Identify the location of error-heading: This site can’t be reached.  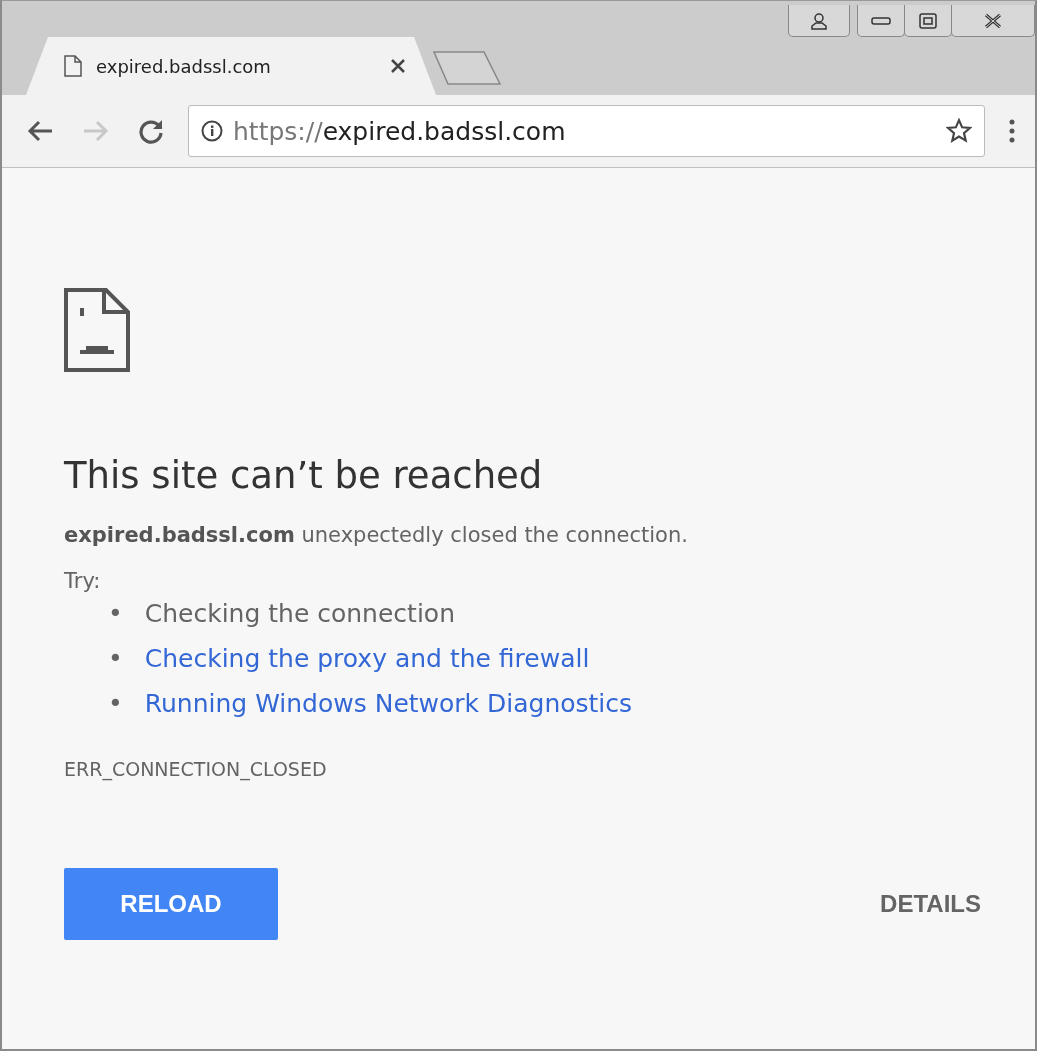
(304, 475).